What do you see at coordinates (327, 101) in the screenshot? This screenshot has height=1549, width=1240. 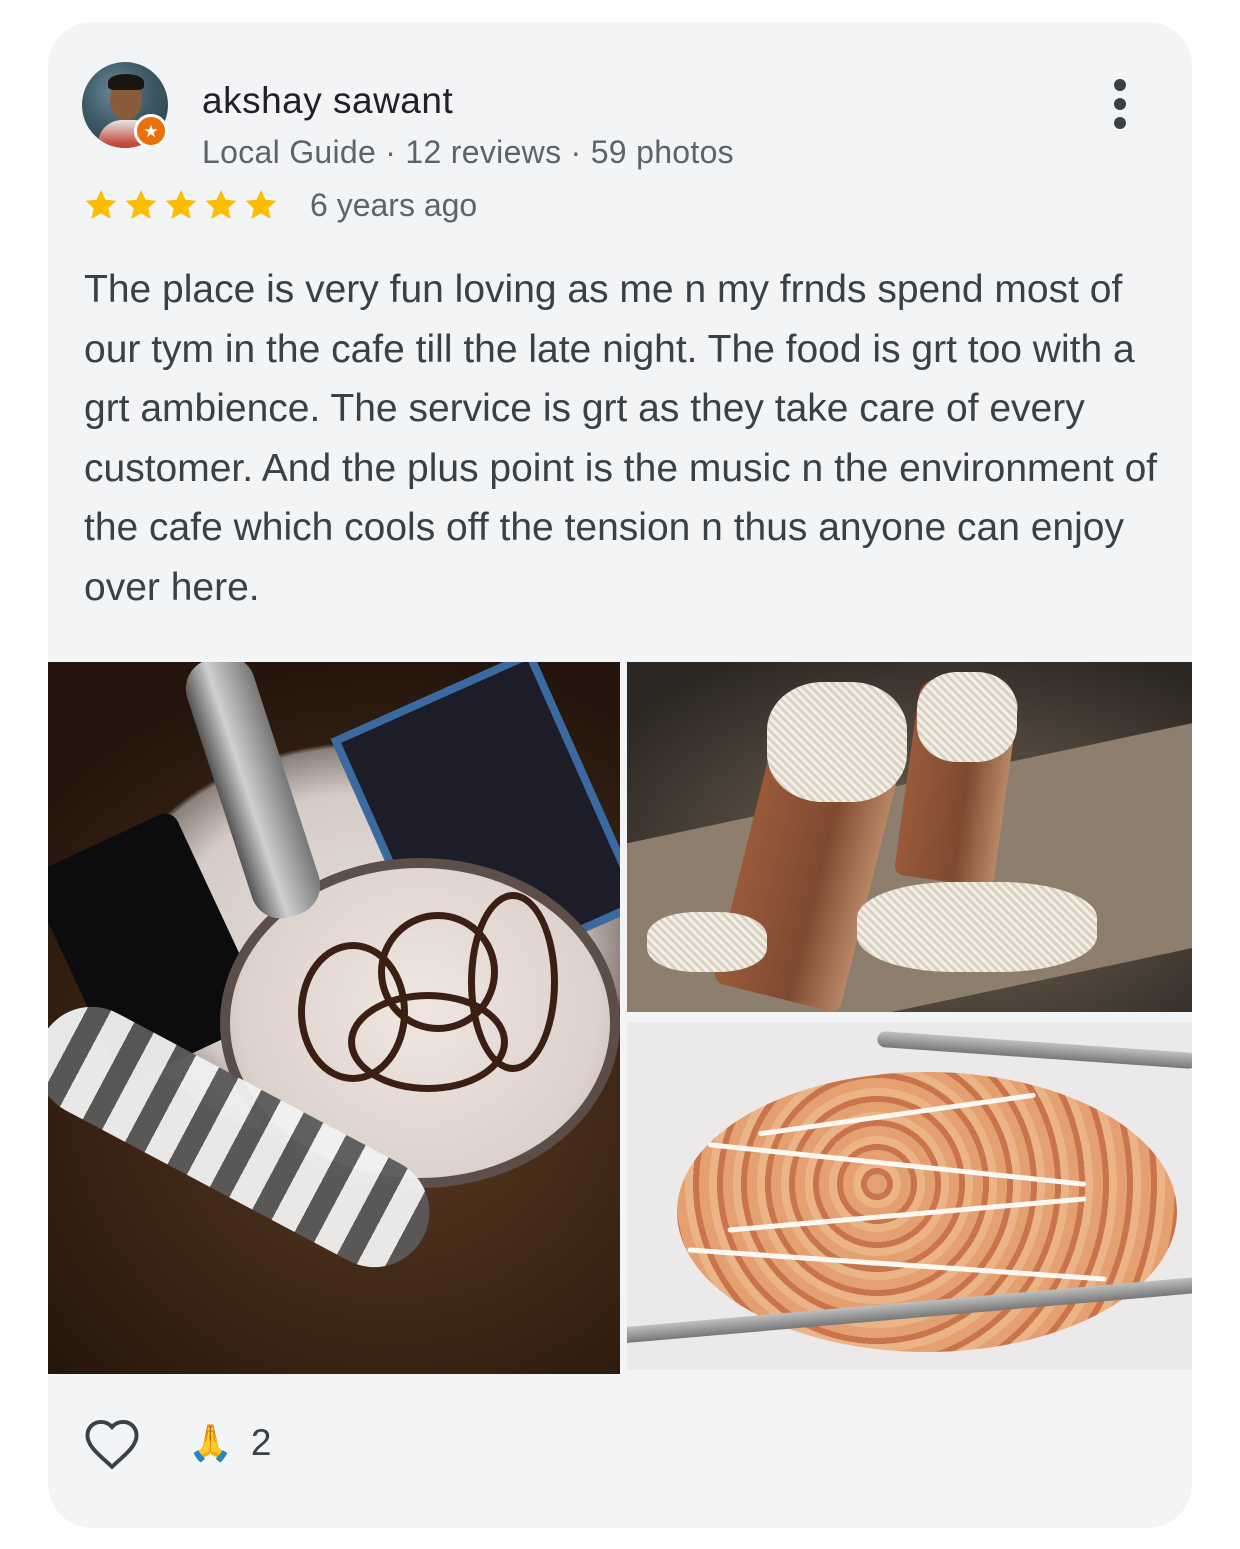 I see `reviewer-name: akshay sawant` at bounding box center [327, 101].